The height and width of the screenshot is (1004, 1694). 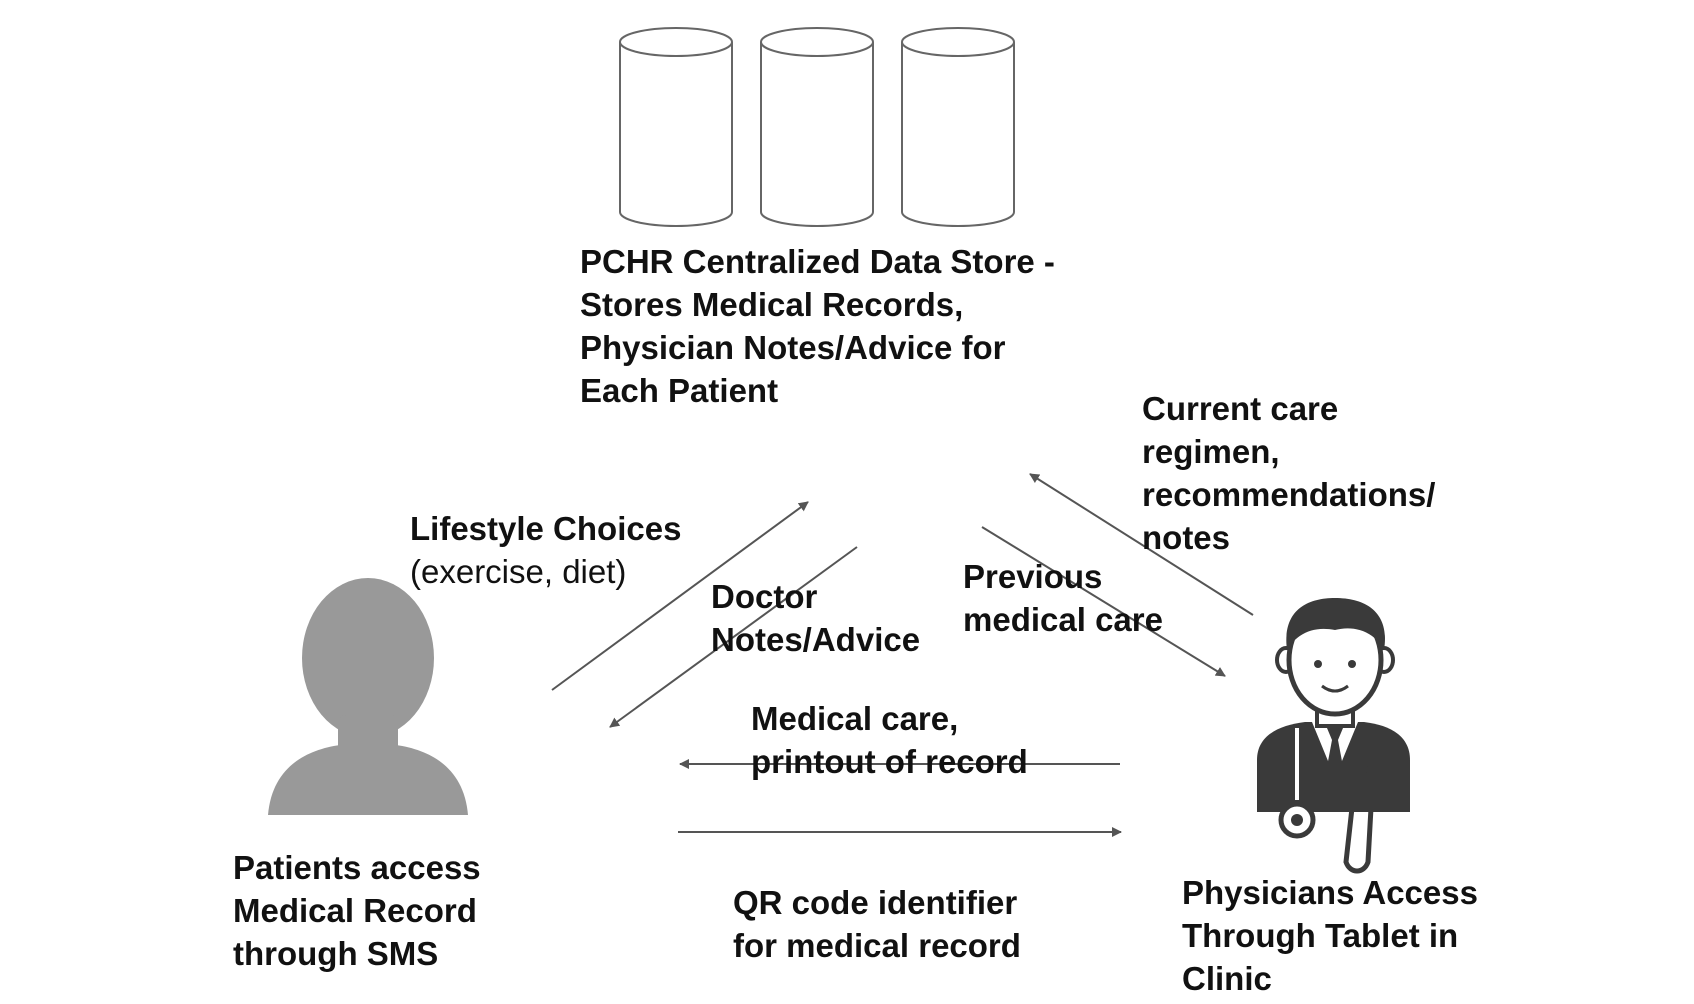 I want to click on physician-icon, so click(x=1333, y=736).